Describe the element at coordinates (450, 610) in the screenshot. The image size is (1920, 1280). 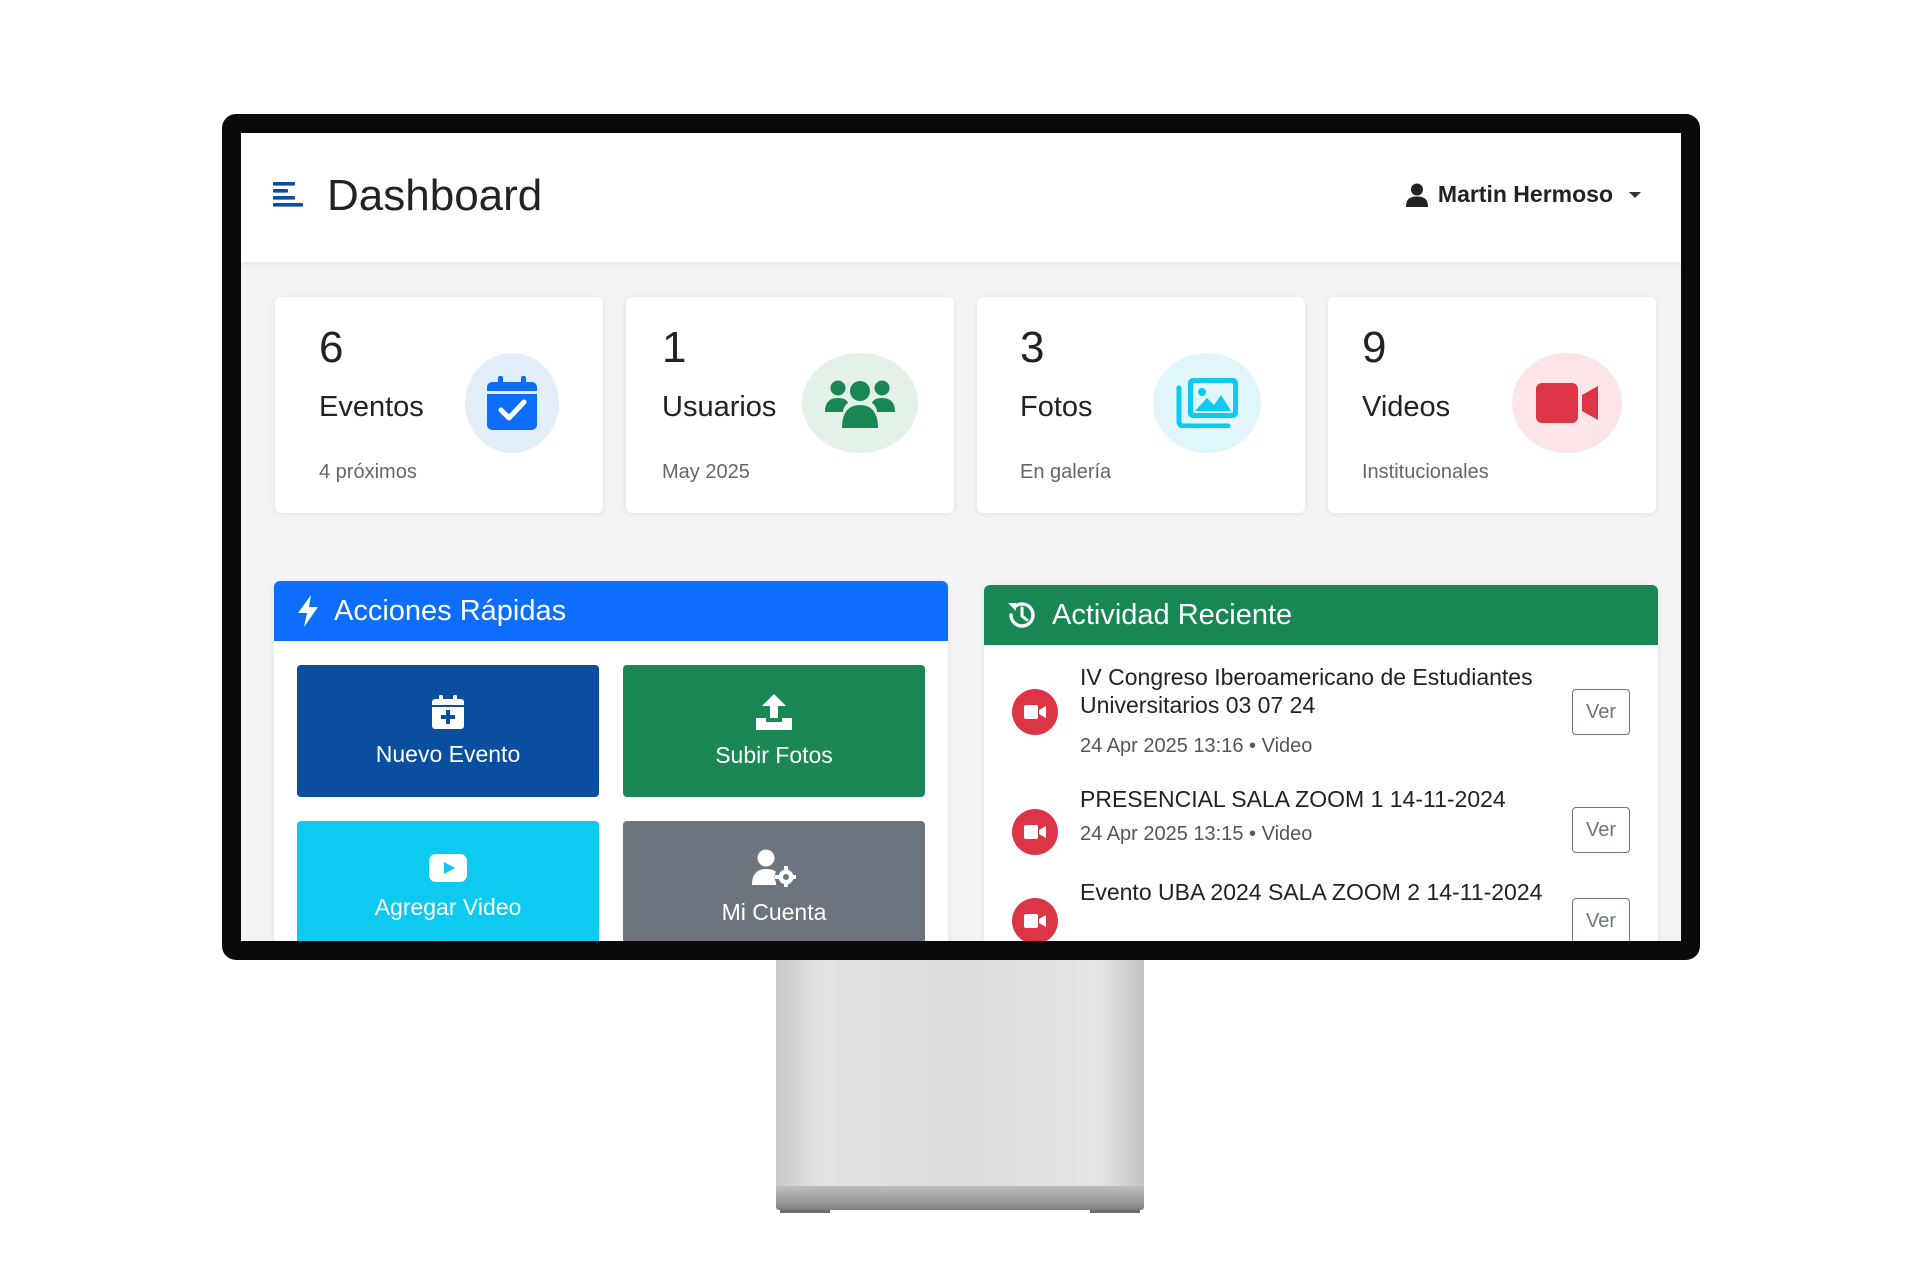
I see `quick-actions-title: Acciones Rápidas` at that location.